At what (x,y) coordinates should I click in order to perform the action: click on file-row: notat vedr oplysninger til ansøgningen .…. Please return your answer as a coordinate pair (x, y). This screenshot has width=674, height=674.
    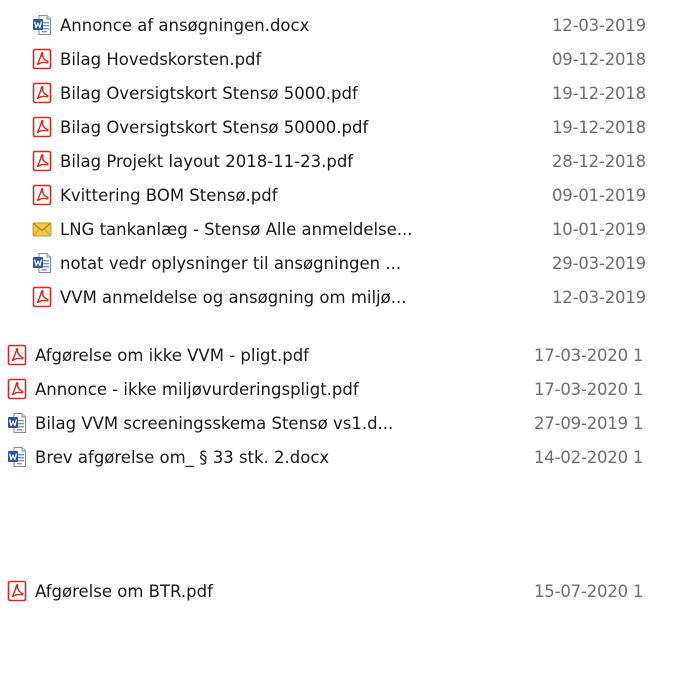
    Looking at the image, I should click on (353, 263).